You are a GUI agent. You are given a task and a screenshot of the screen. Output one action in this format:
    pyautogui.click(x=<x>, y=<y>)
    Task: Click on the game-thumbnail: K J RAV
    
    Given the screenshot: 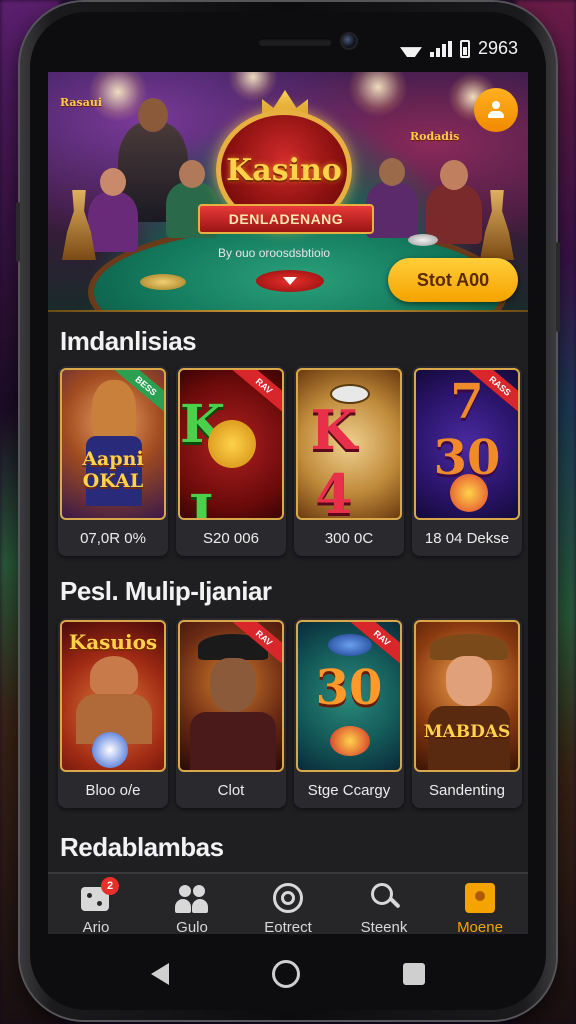 What is the action you would take?
    pyautogui.click(x=231, y=444)
    